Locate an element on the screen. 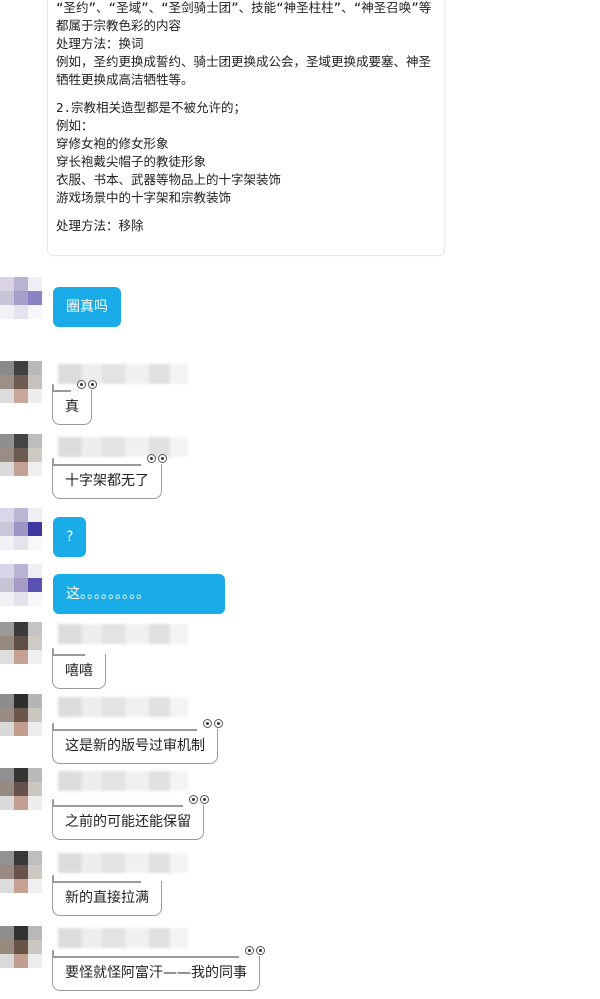  doc-line: 2.宗教相关造型都是不被允许的； is located at coordinates (151, 107).